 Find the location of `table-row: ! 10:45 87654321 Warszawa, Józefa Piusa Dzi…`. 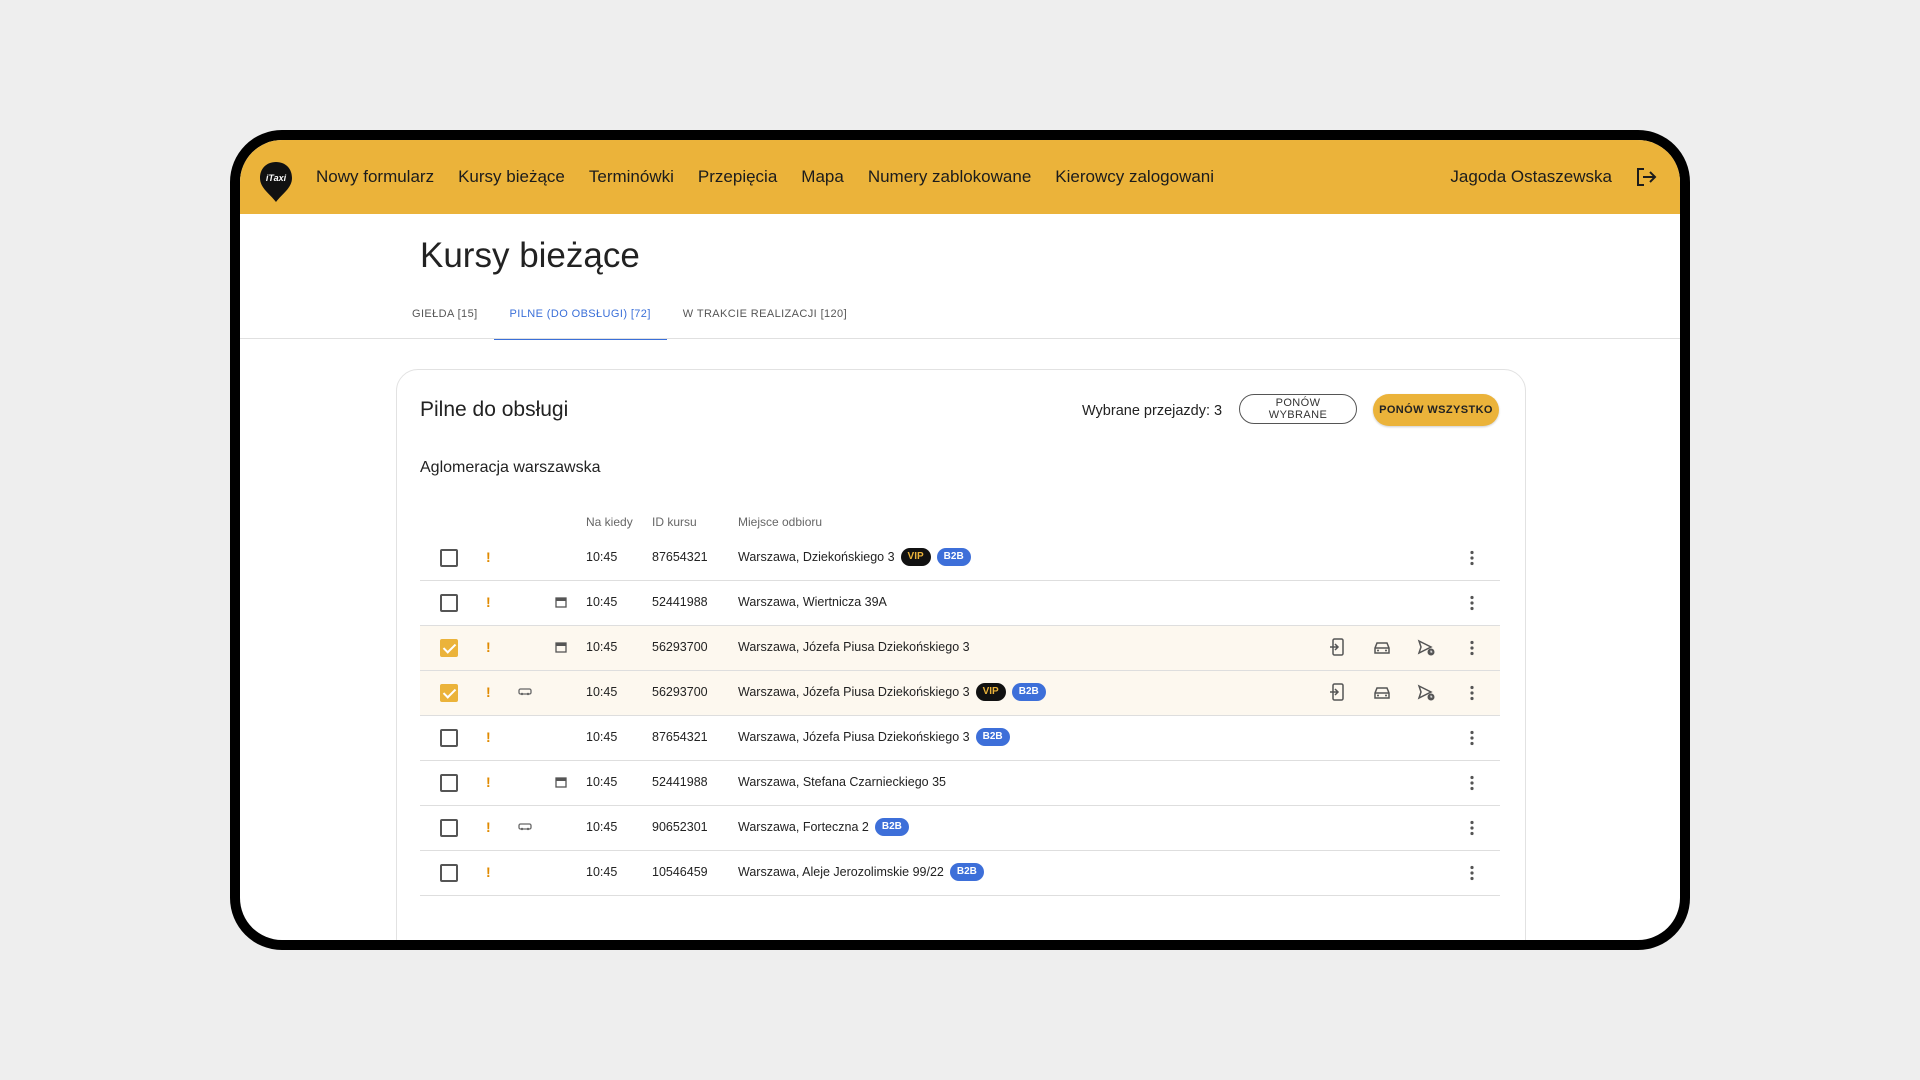

table-row: ! 10:45 87654321 Warszawa, Józefa Piusa Dzi… is located at coordinates (960, 738).